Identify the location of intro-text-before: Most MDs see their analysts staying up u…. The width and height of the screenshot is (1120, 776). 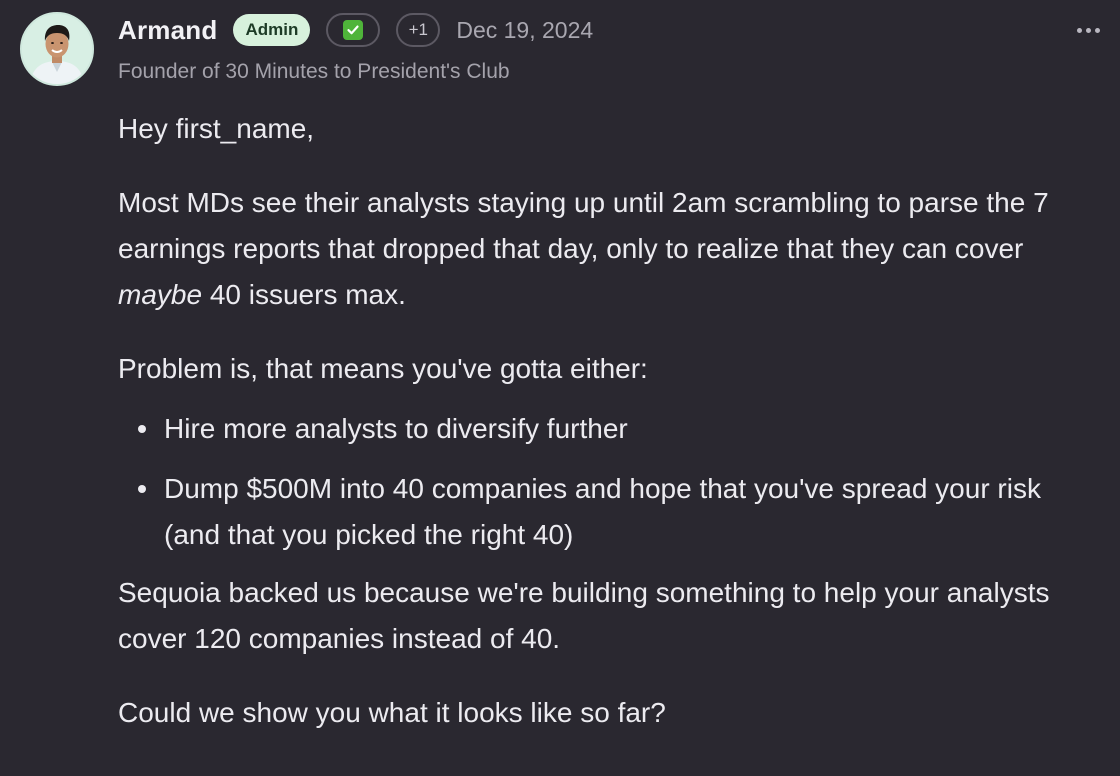
(583, 225).